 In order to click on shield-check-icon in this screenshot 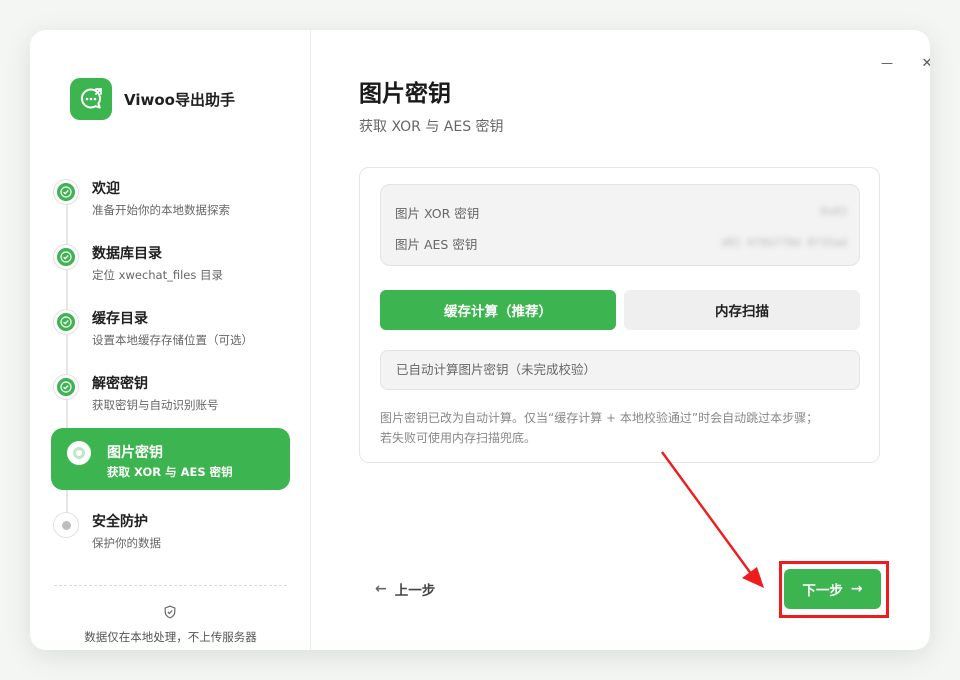, I will do `click(170, 613)`.